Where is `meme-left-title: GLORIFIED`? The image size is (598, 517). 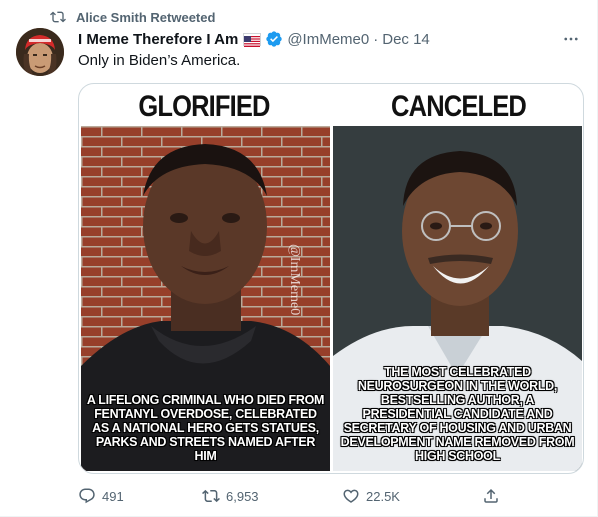 meme-left-title: GLORIFIED is located at coordinates (204, 106).